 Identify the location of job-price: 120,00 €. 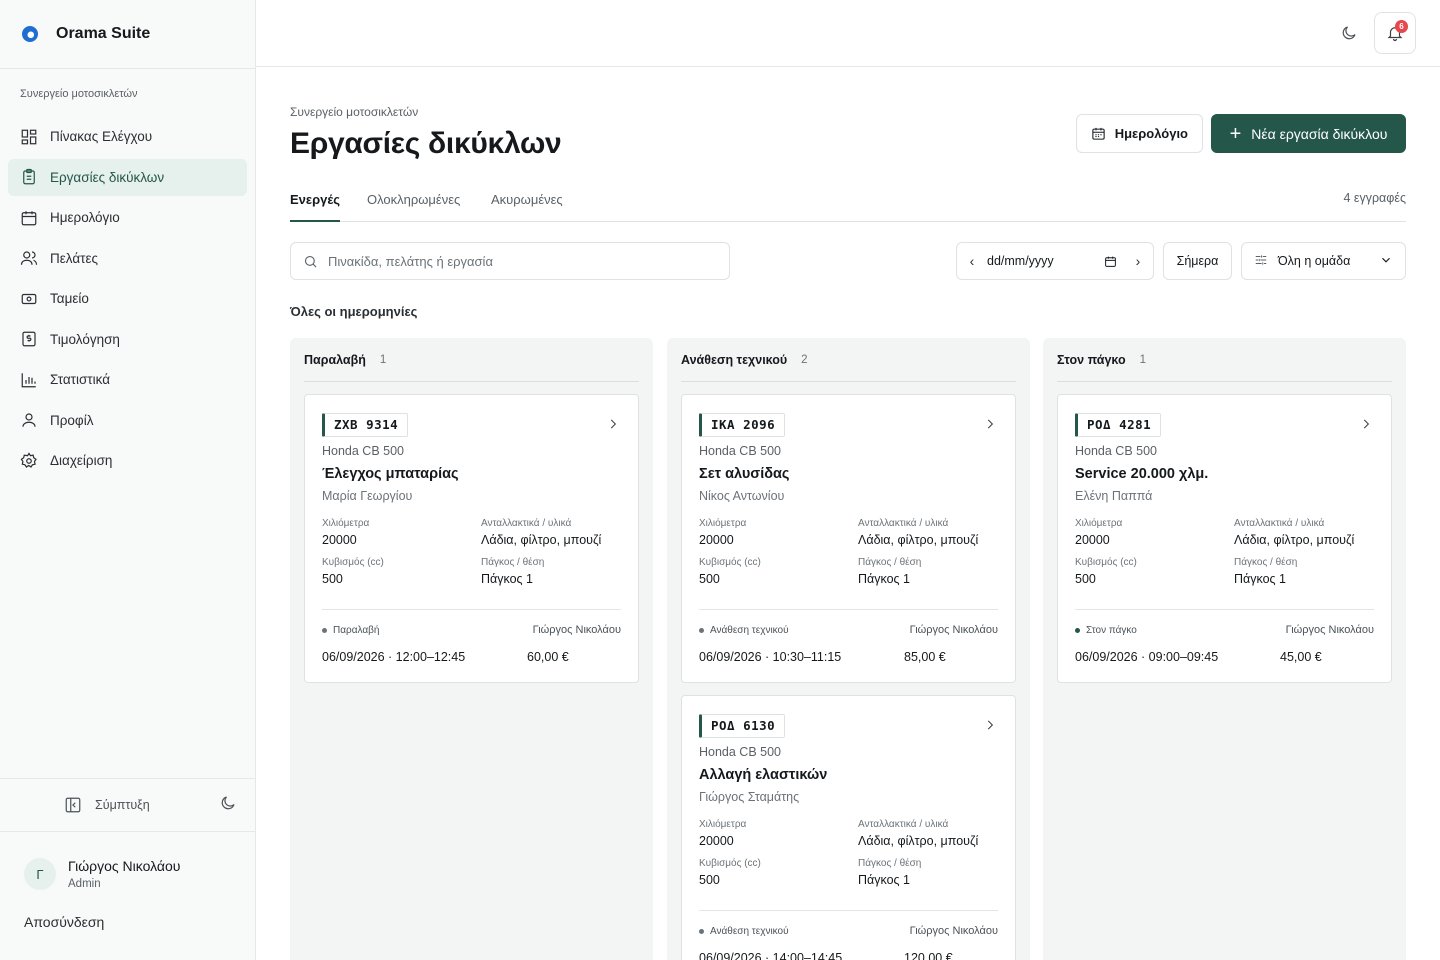
(928, 955).